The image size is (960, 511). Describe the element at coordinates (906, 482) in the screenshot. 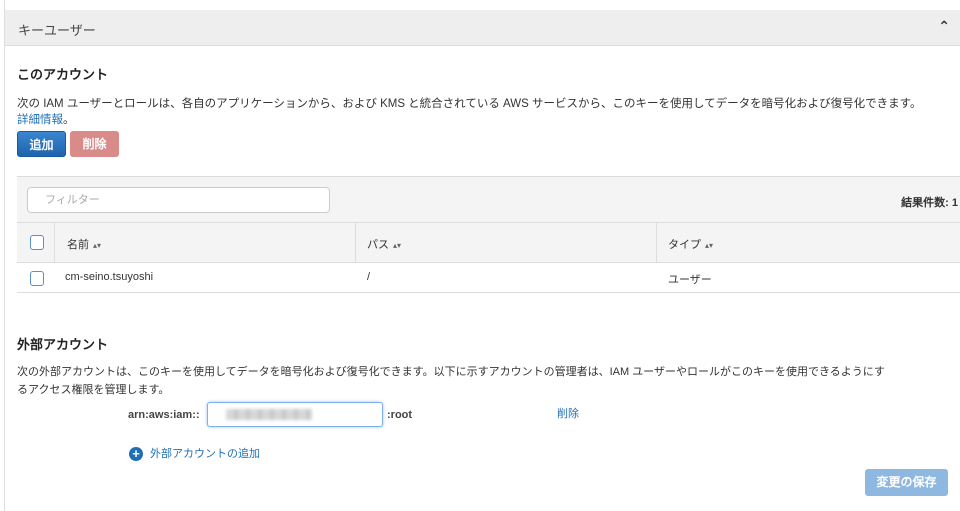

I see `save-changes-button: 変更の保存` at that location.